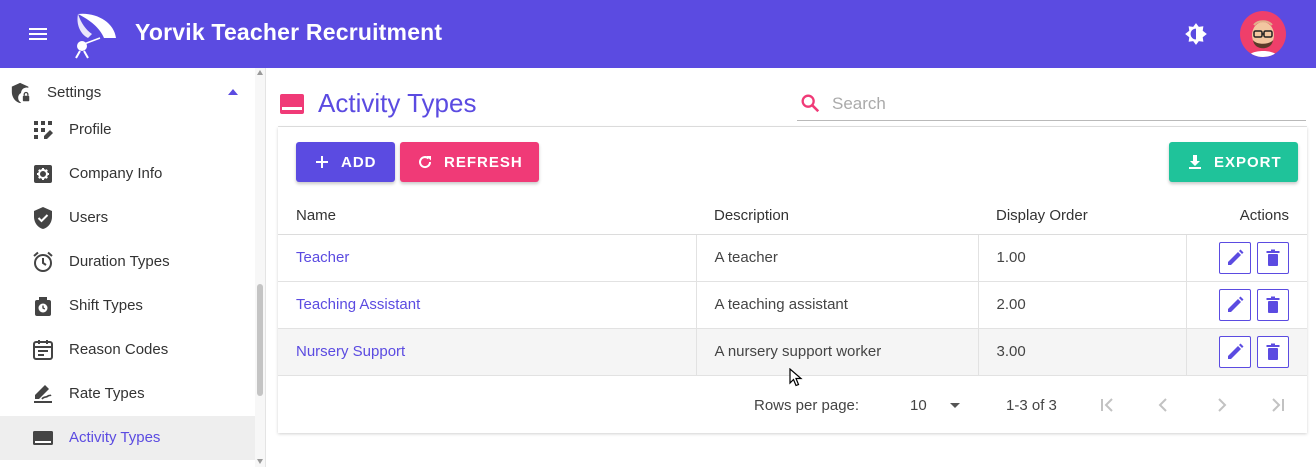 The image size is (1316, 467). I want to click on sidebar-item-label: Rate Types, so click(107, 393).